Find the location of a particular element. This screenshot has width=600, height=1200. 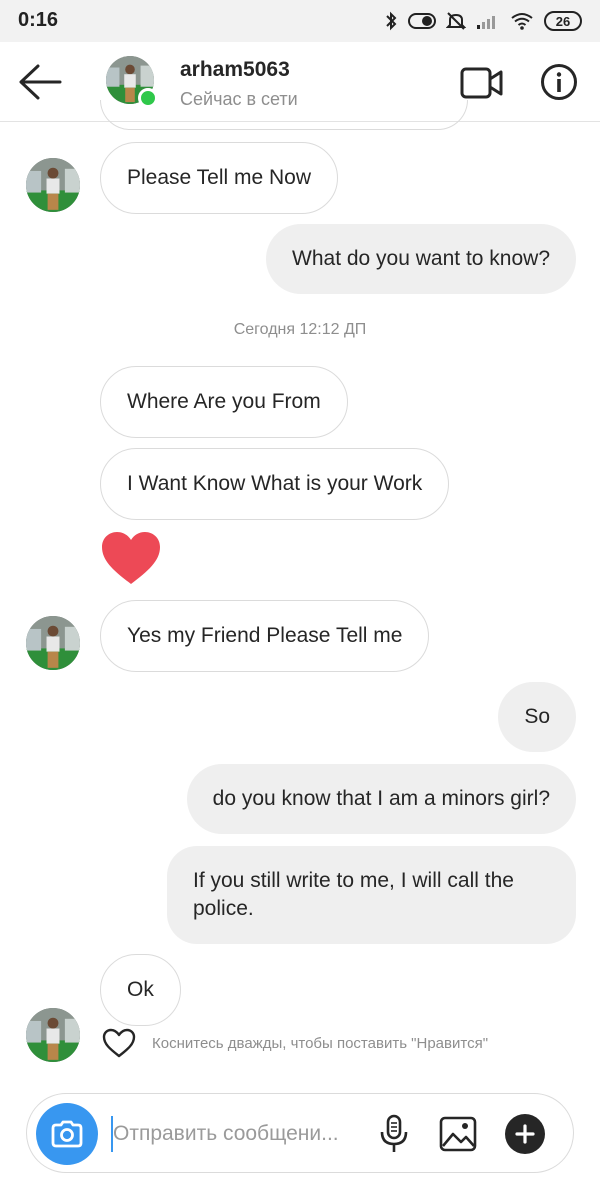

camera-icon is located at coordinates (67, 1134).